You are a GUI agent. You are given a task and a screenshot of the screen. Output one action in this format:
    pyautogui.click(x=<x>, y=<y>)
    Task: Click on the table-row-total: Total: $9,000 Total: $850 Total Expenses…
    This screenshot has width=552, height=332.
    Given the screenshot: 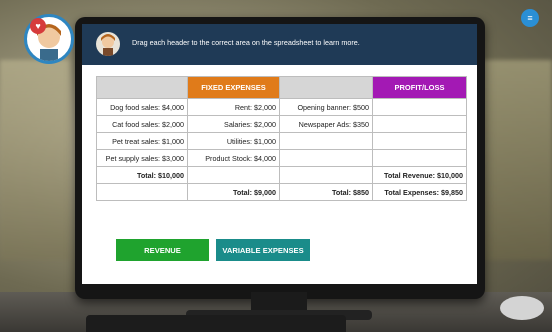 What is the action you would take?
    pyautogui.click(x=281, y=192)
    